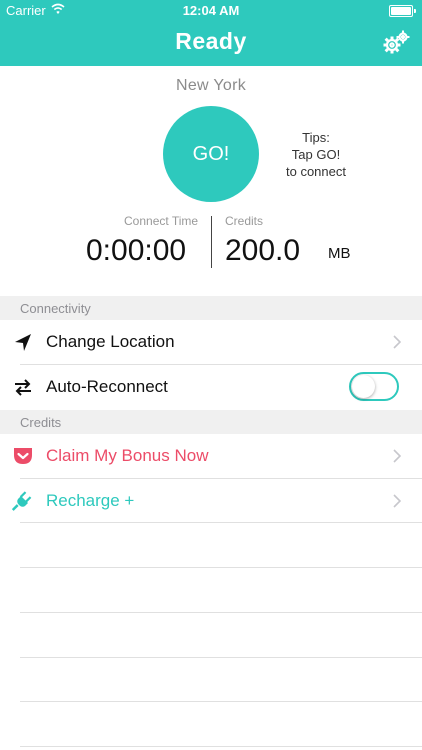 The height and width of the screenshot is (750, 422). Describe the element at coordinates (211, 387) in the screenshot. I see `auto-reconnect-row: Auto-Reconnect` at that location.